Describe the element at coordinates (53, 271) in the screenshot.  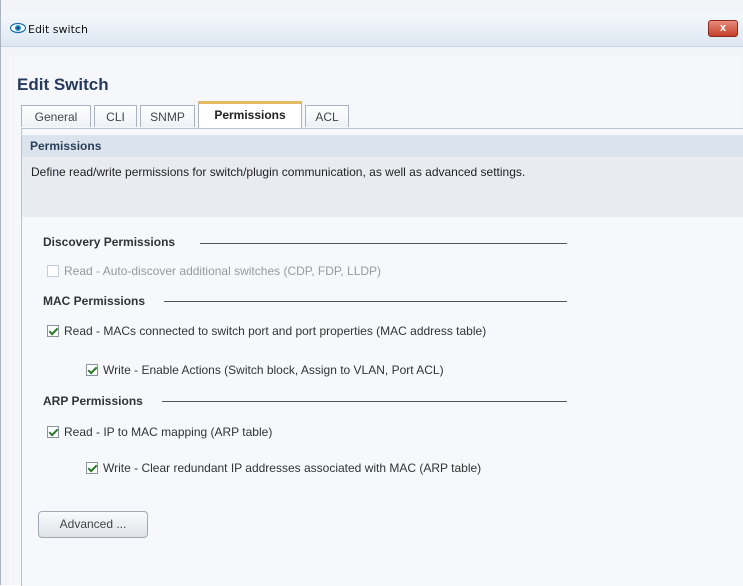
I see `discovery-read-checkbox` at that location.